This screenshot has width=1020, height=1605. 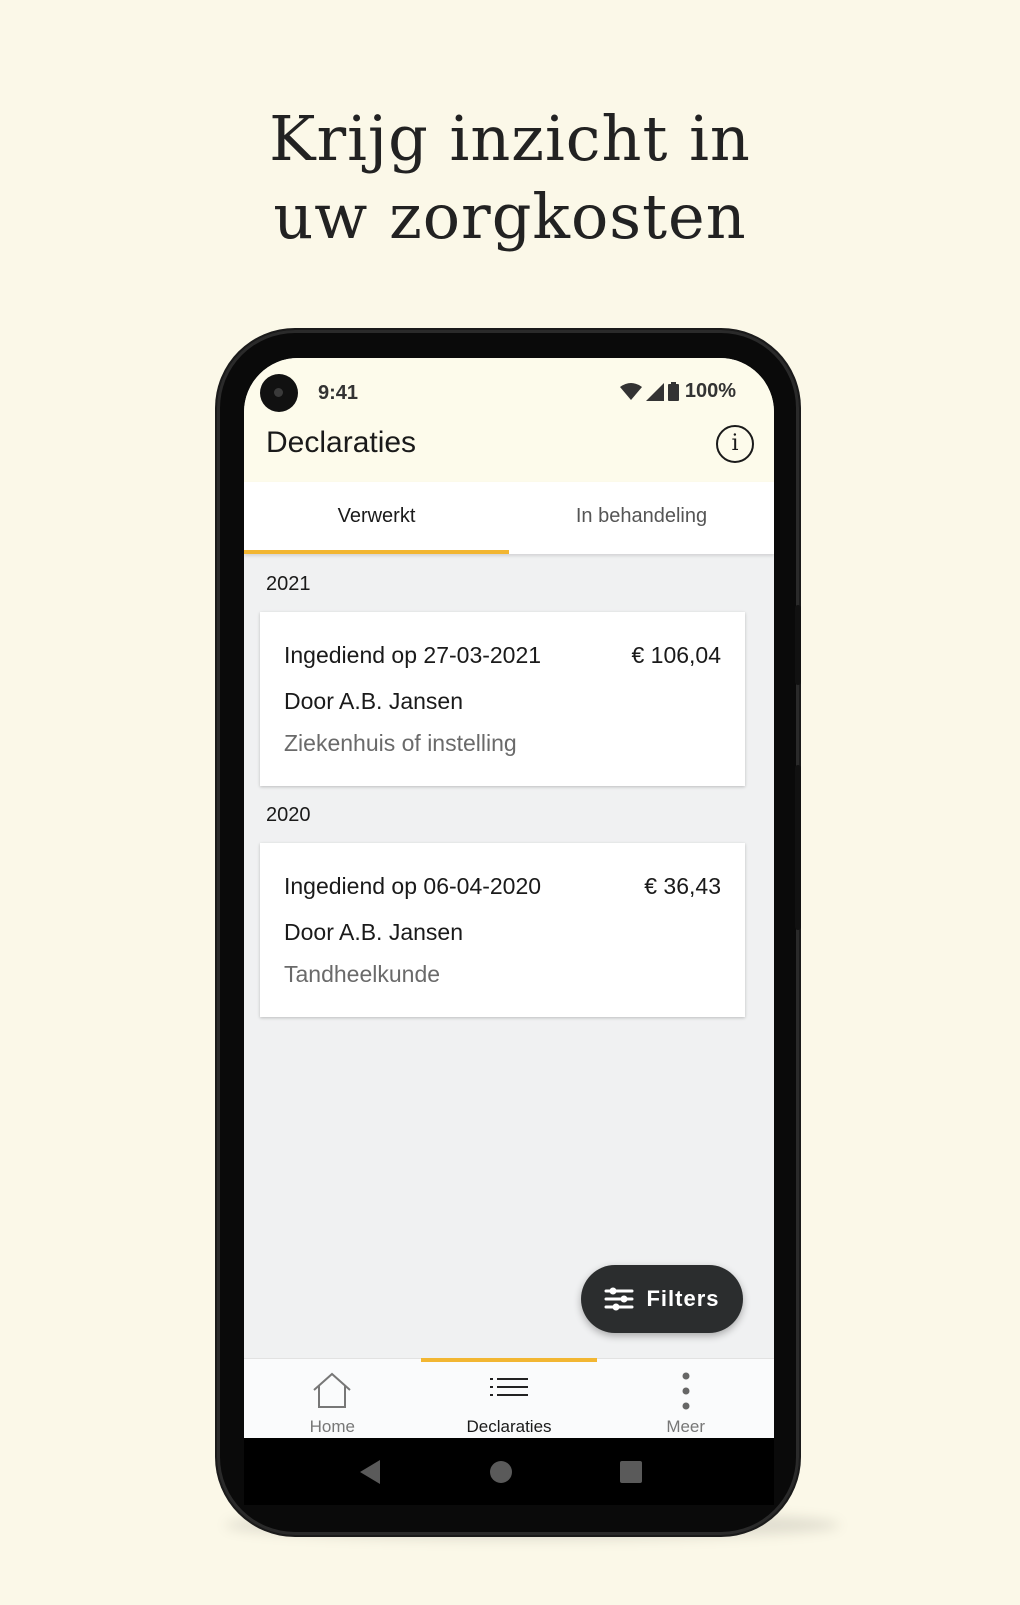 I want to click on wifi-icon, so click(x=630, y=391).